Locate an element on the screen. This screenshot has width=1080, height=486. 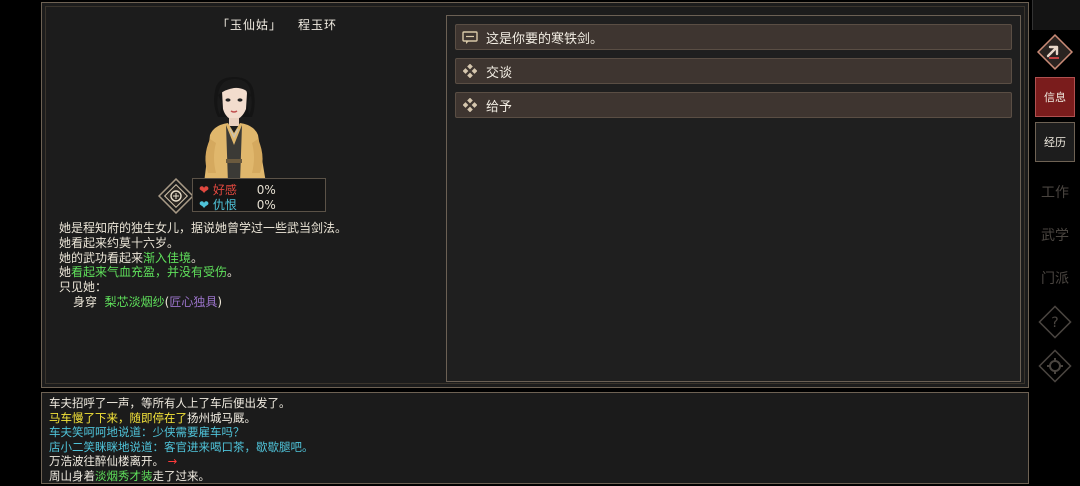
log-text: 马车慢了下来，随即停在了 is located at coordinates (118, 417).